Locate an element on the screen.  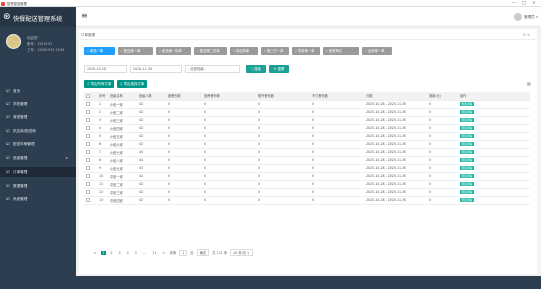
table-cell: 中班三班 is located at coordinates (122, 192).